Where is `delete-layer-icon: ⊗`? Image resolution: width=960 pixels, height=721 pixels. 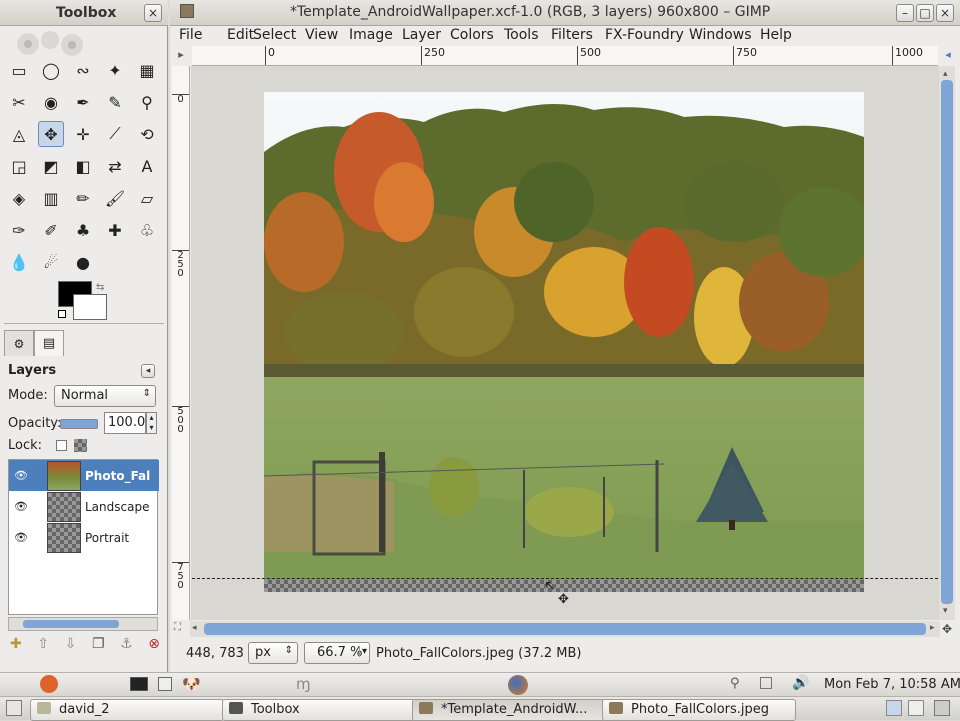 delete-layer-icon: ⊗ is located at coordinates (154, 646).